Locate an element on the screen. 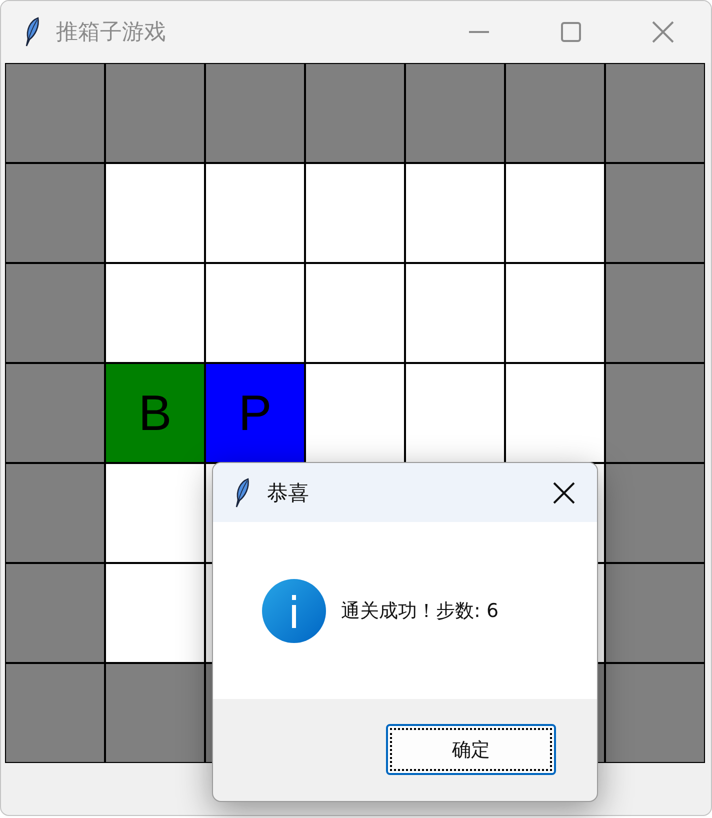 This screenshot has width=712, height=818. minimize-icon is located at coordinates (479, 32).